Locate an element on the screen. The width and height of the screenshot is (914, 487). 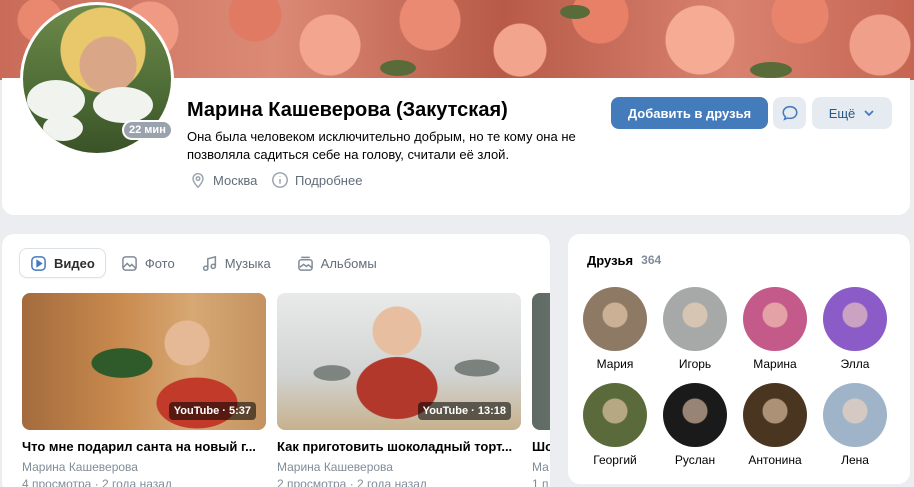
video-thumbnail: YouTube · 5:37 is located at coordinates (144, 361).